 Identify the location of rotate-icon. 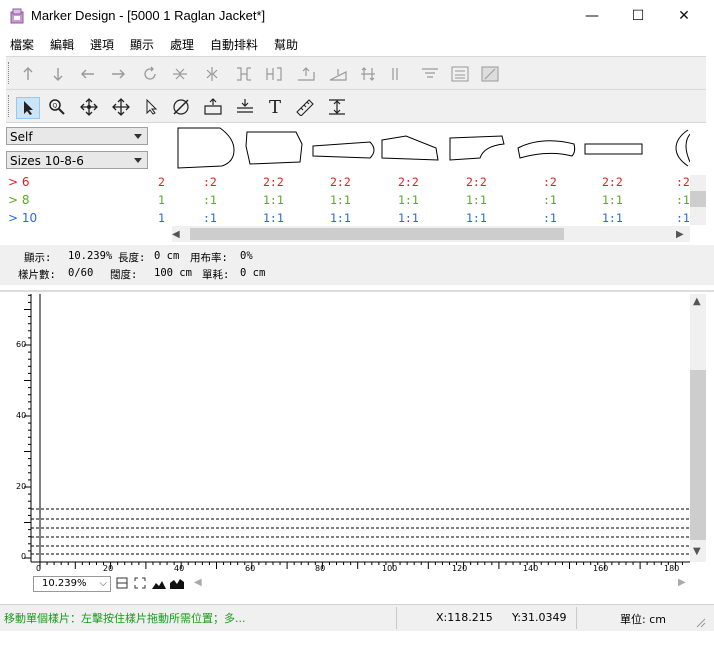
(150, 74).